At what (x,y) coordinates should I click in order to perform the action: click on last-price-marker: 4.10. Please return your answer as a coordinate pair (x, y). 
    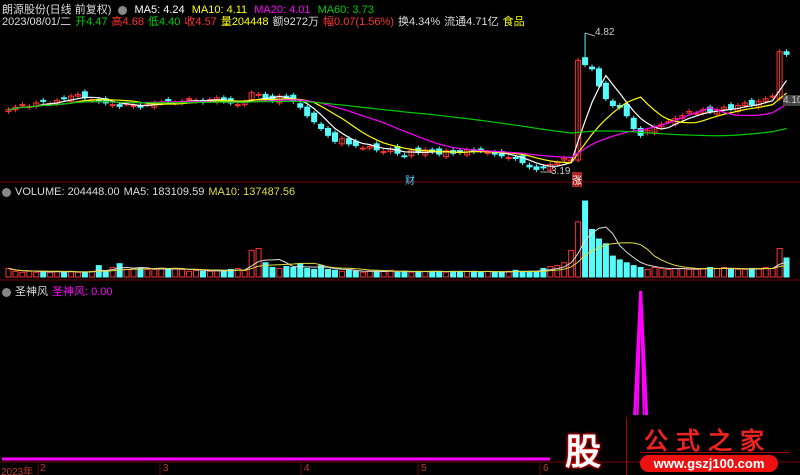
    Looking at the image, I should click on (791, 100).